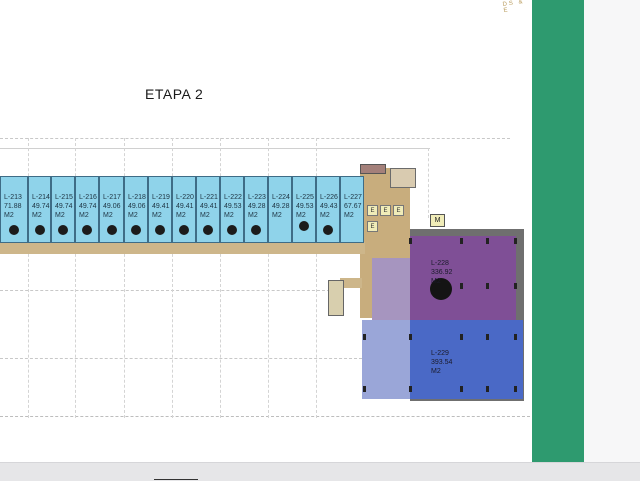  What do you see at coordinates (442, 362) in the screenshot?
I see `unit-label: L-229 393.54 M2` at bounding box center [442, 362].